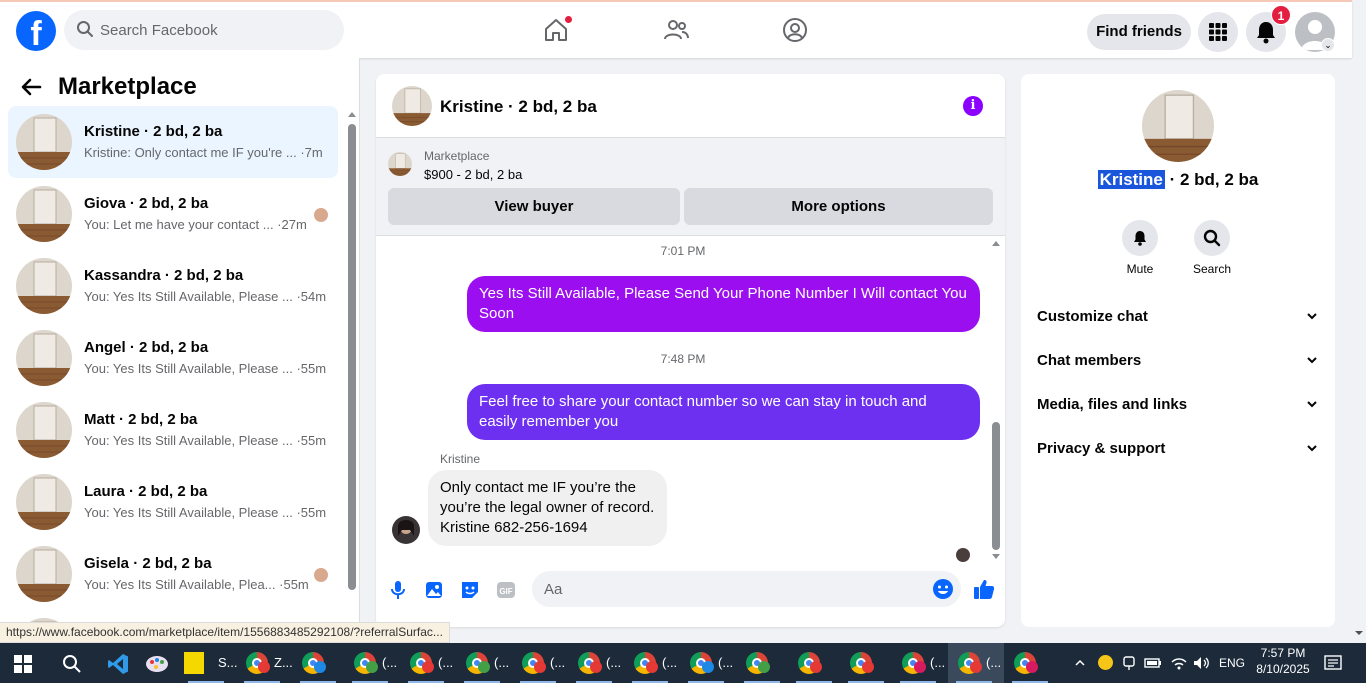 The width and height of the screenshot is (1366, 683). What do you see at coordinates (1232, 663) in the screenshot?
I see `language-indicator: ENG` at bounding box center [1232, 663].